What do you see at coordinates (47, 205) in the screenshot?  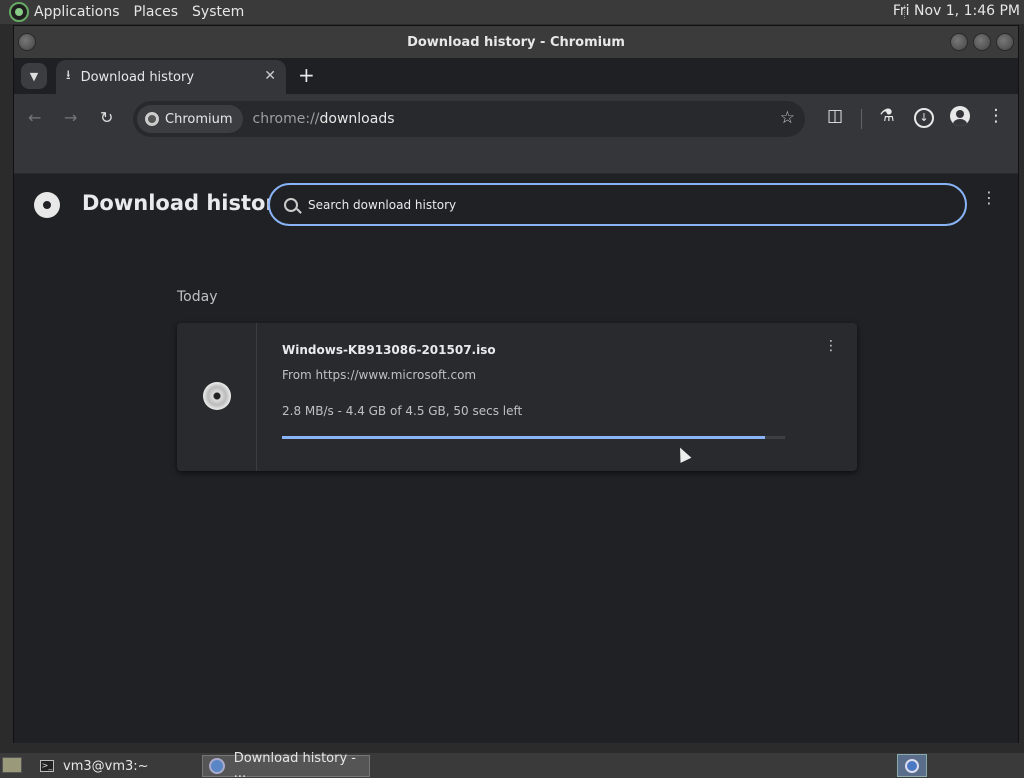 I see `chromium-logo-icon` at bounding box center [47, 205].